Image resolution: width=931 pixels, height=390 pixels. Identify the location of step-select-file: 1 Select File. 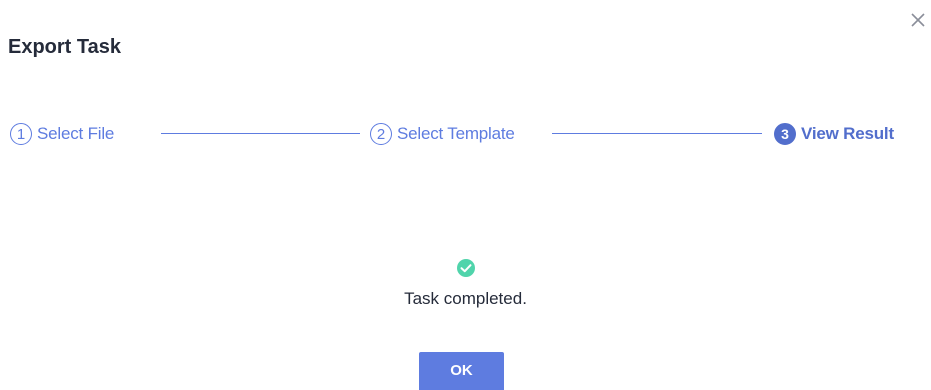
(62, 134).